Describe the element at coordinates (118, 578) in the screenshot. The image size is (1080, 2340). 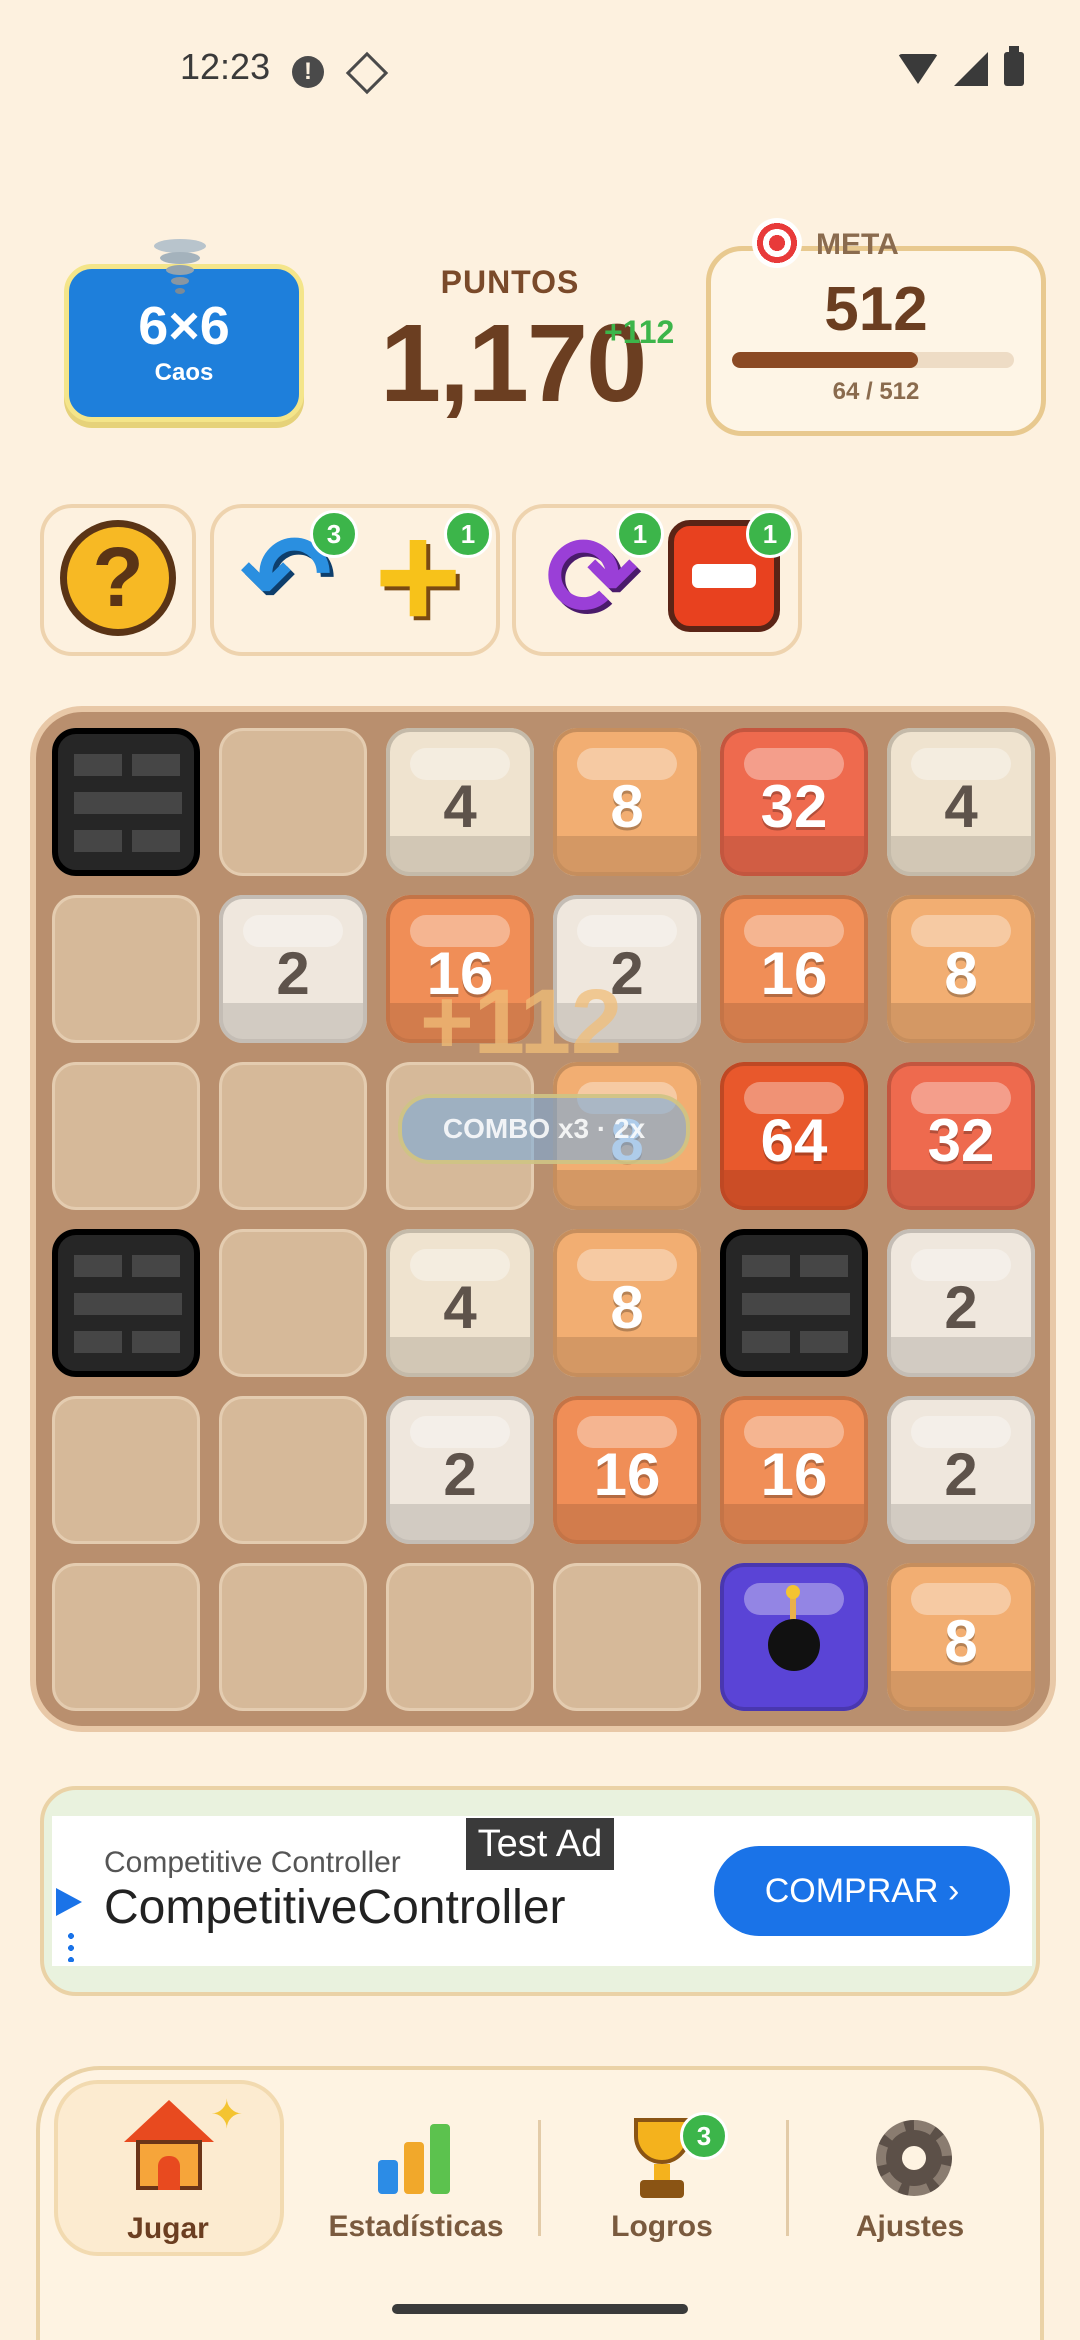
I see `help-button: ?` at that location.